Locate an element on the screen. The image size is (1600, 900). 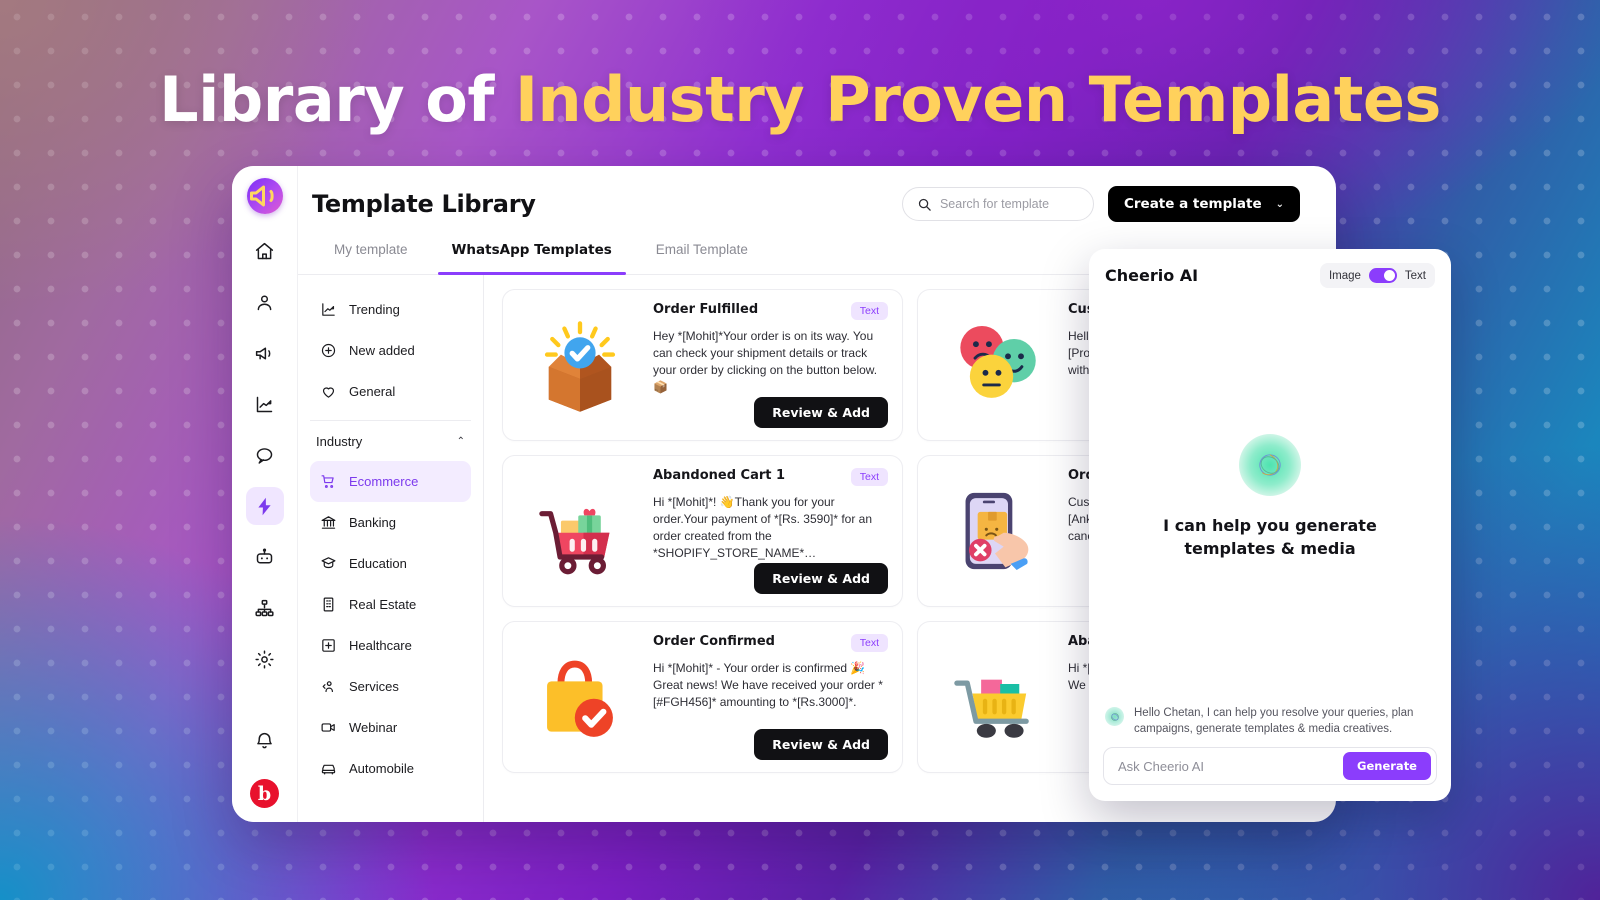
sidebar-item-settings is located at coordinates (265, 659).